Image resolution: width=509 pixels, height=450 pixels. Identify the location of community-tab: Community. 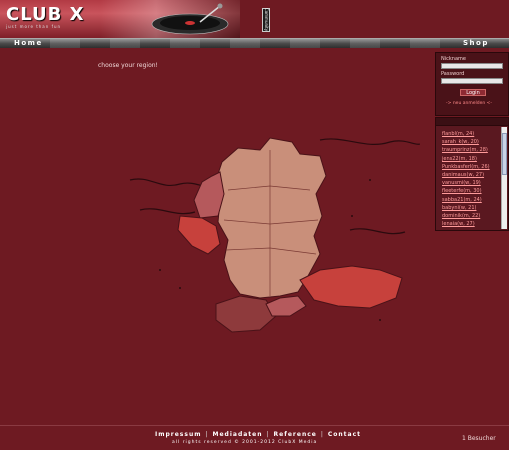
(266, 20).